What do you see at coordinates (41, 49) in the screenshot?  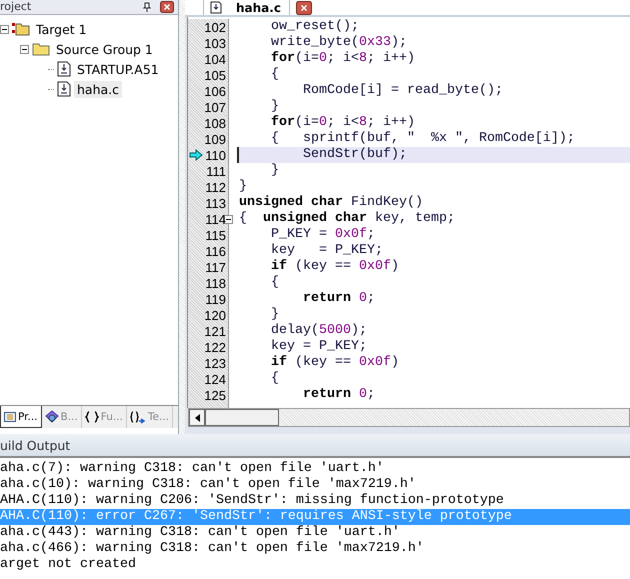 I see `folder-icon` at bounding box center [41, 49].